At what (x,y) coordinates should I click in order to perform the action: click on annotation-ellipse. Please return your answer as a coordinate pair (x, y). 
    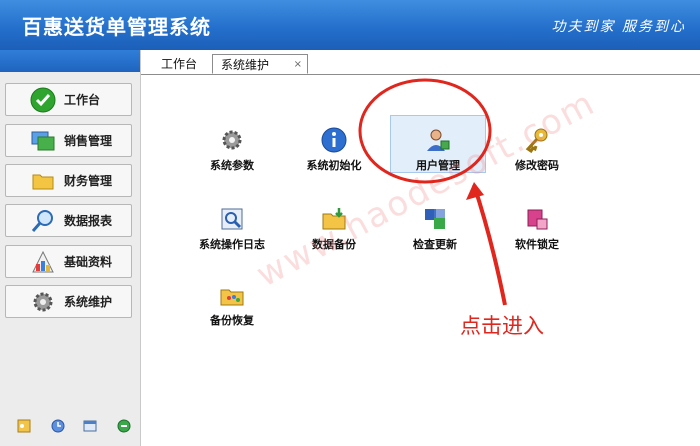
    Looking at the image, I should click on (425, 131).